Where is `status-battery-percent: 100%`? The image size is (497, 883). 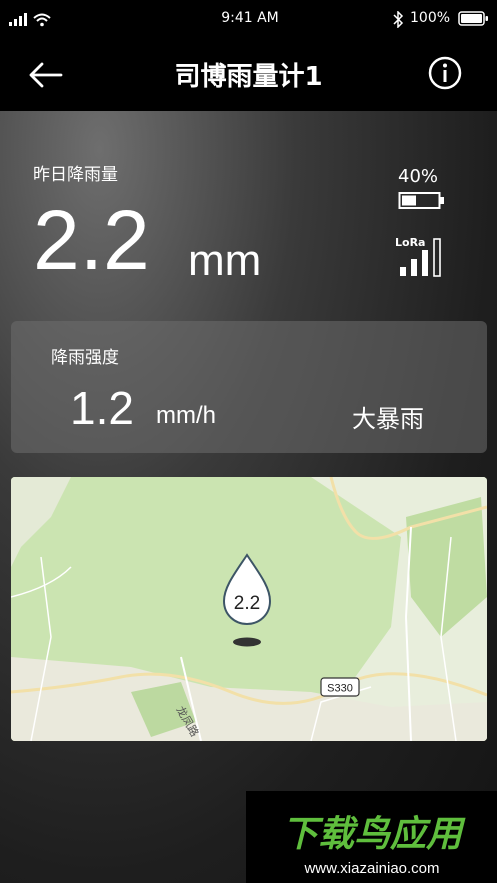 status-battery-percent: 100% is located at coordinates (430, 18).